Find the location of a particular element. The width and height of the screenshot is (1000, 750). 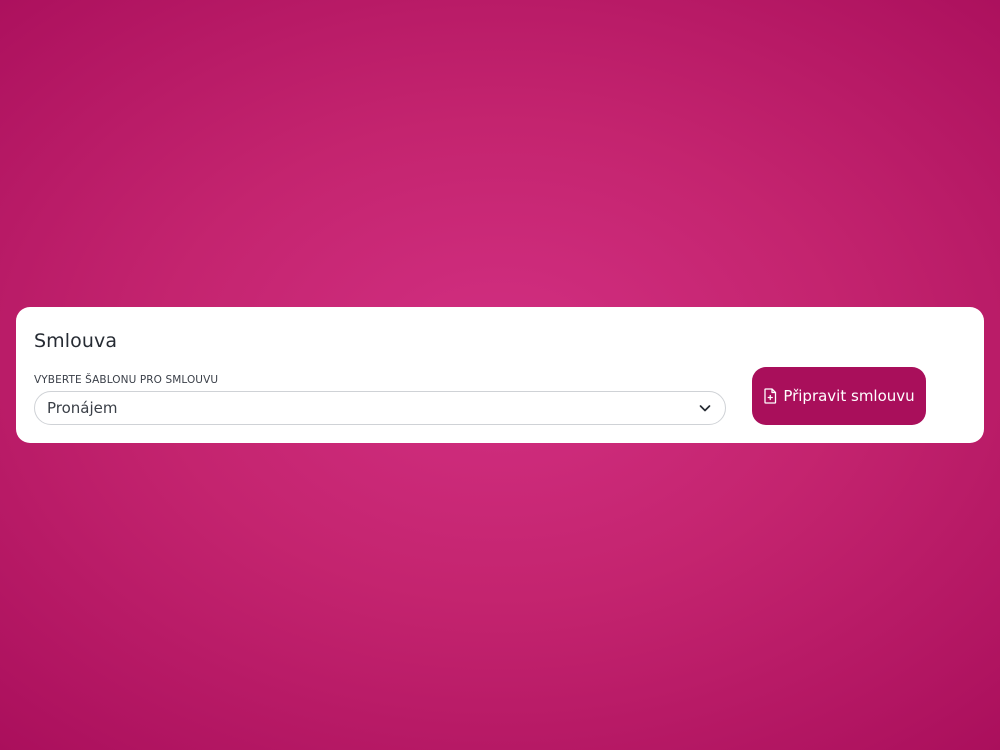

template-select-value: Pronájem is located at coordinates (82, 408).